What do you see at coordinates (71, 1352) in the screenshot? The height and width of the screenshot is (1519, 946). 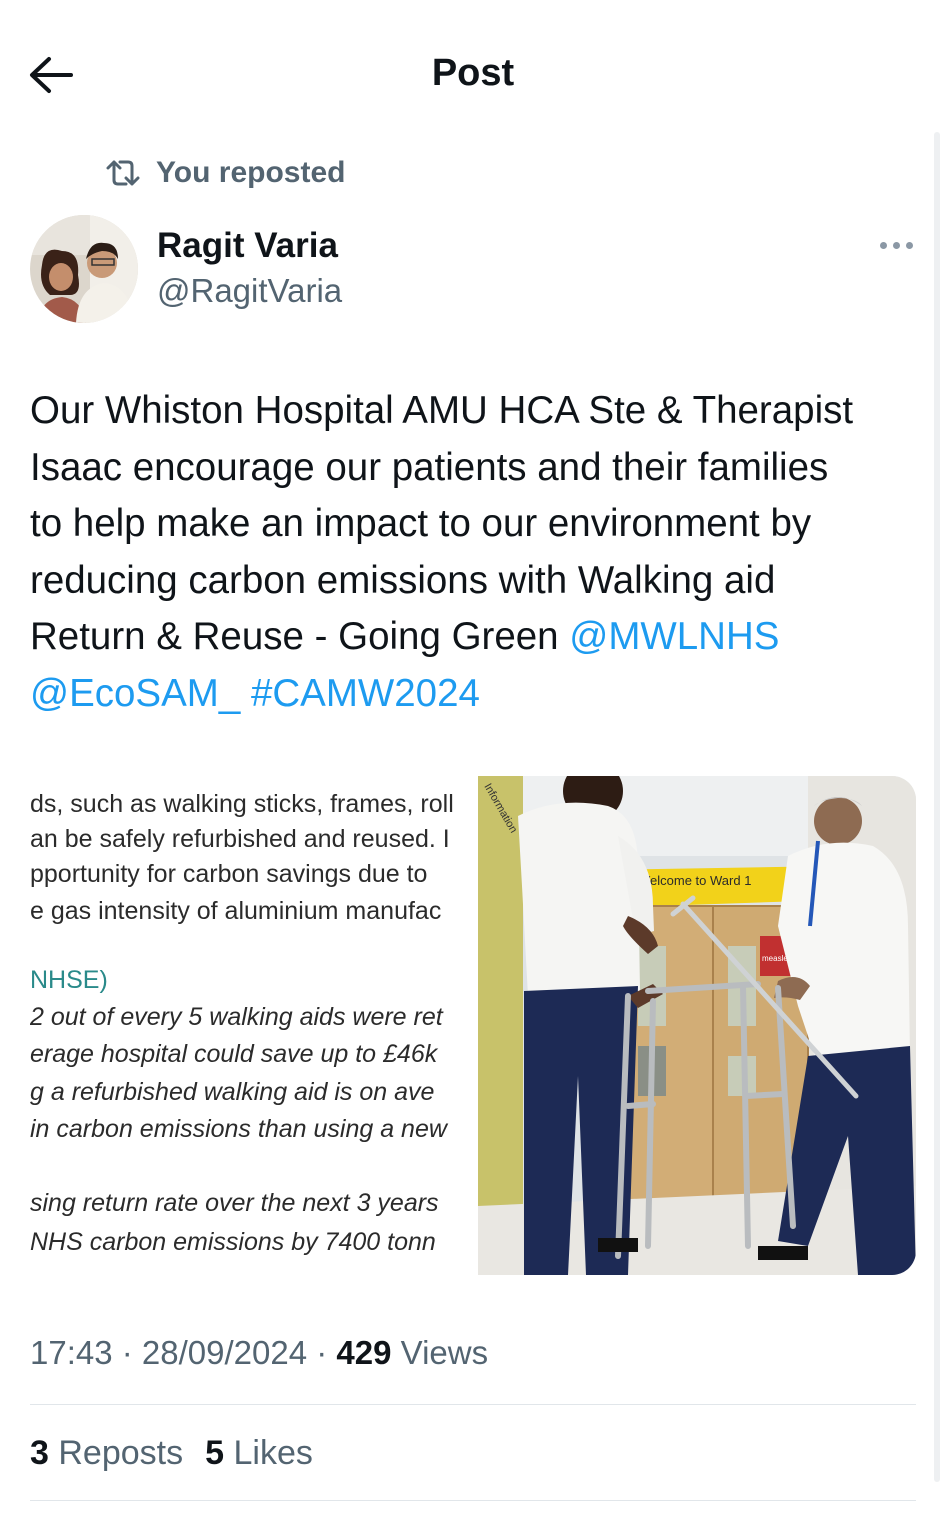 I see `post-time: 17:43` at bounding box center [71, 1352].